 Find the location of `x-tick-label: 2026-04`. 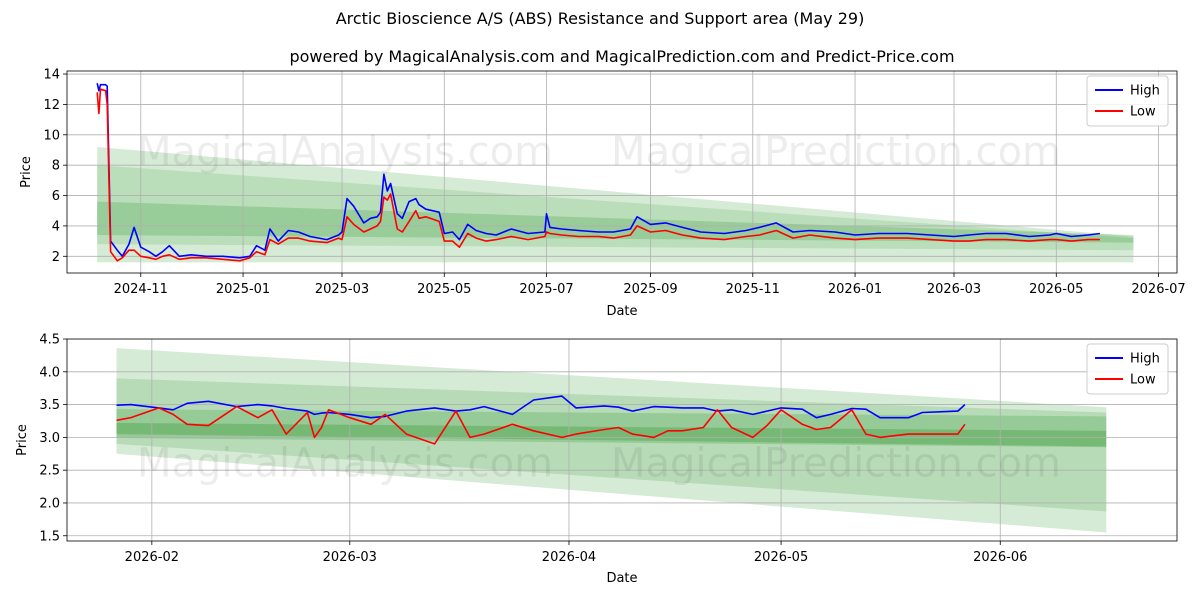

x-tick-label: 2026-04 is located at coordinates (569, 557).